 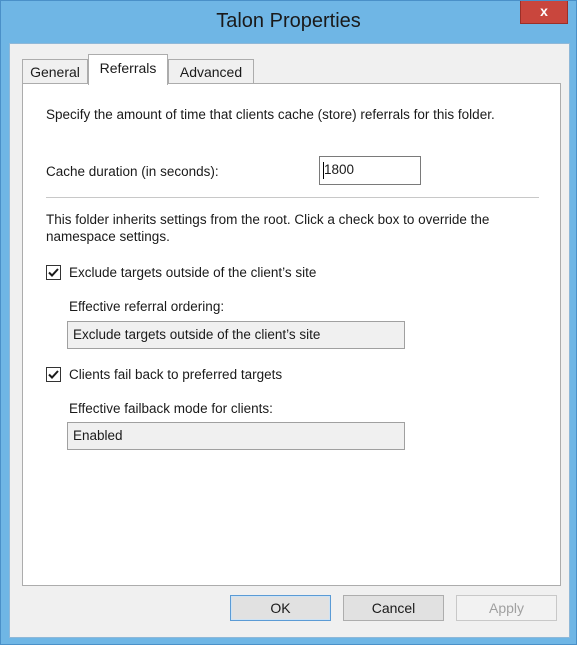 I want to click on effective-failback-mode-field: Enabled, so click(x=236, y=436).